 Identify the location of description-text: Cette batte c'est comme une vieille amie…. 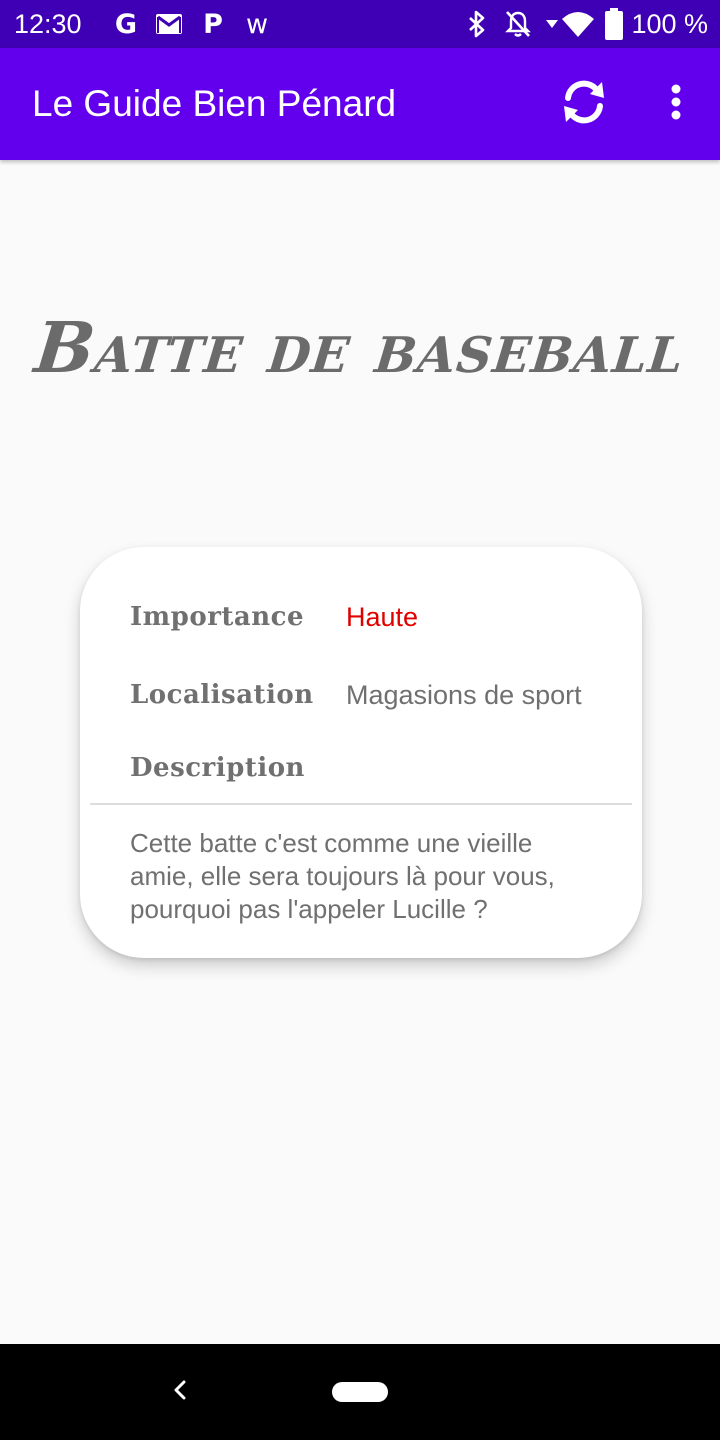
(342, 876).